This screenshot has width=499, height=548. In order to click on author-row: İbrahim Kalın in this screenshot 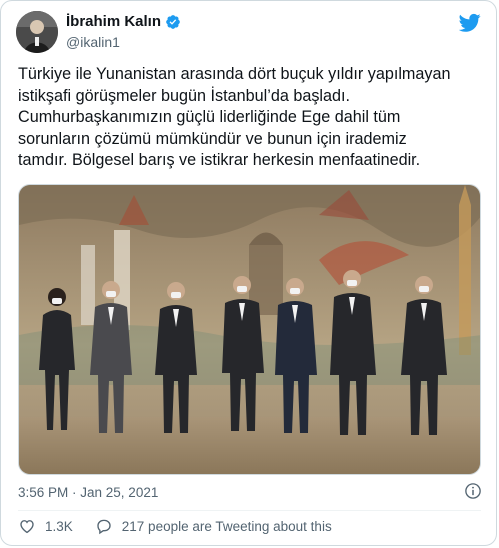, I will do `click(123, 21)`.